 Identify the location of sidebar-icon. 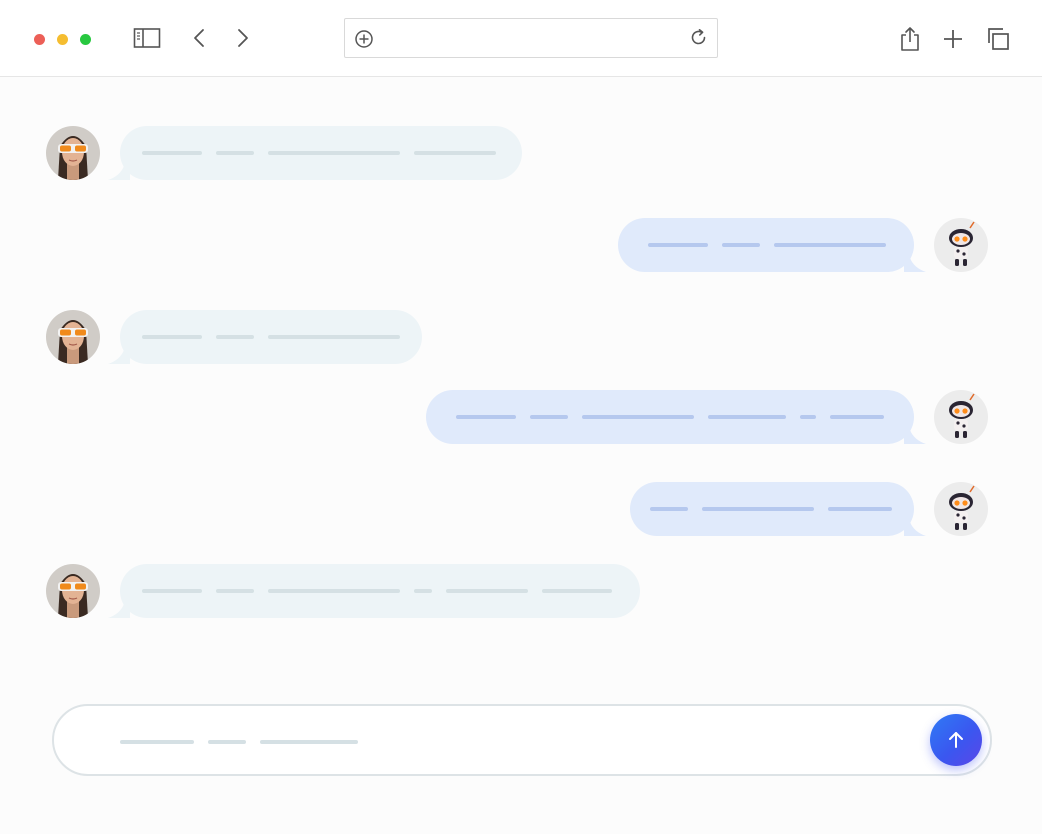
(147, 38).